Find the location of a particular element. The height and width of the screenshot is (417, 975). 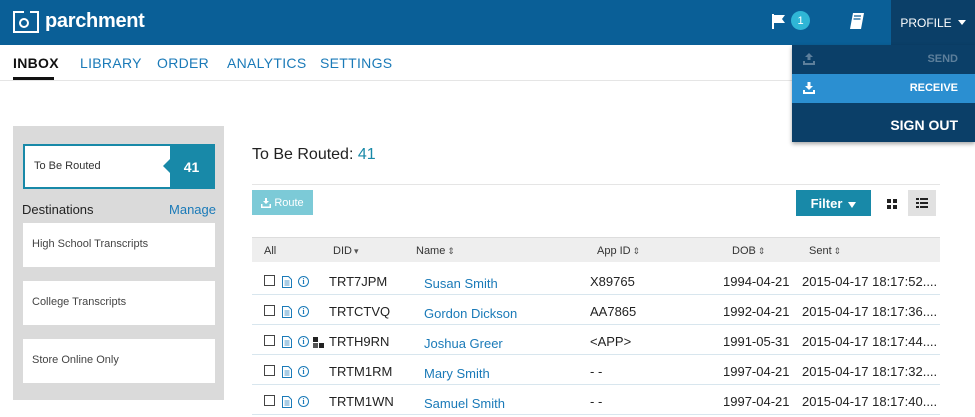

cell-app-id: <APP> is located at coordinates (611, 341).